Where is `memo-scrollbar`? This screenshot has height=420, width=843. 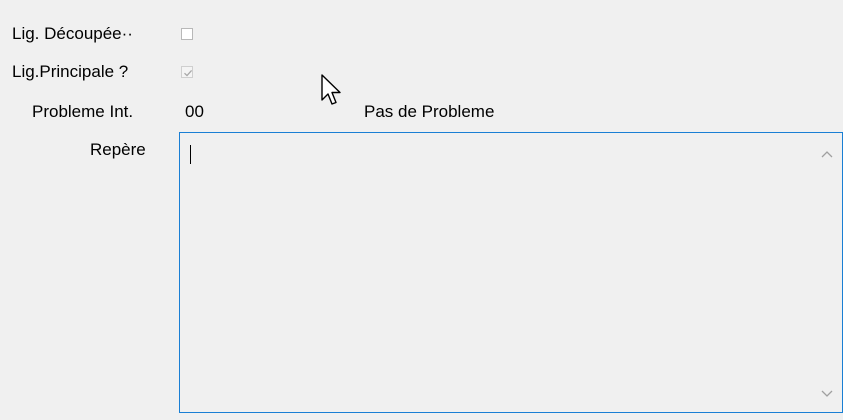
memo-scrollbar is located at coordinates (828, 272).